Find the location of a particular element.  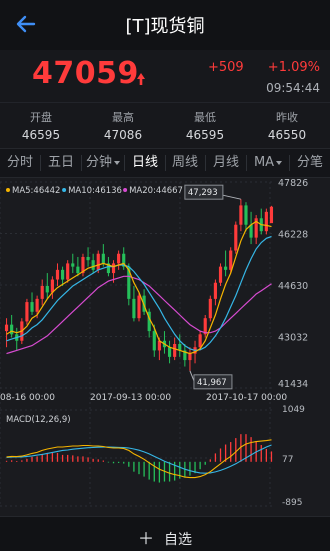

add-to-watchlist-button: ＋ 自选 is located at coordinates (165, 537).